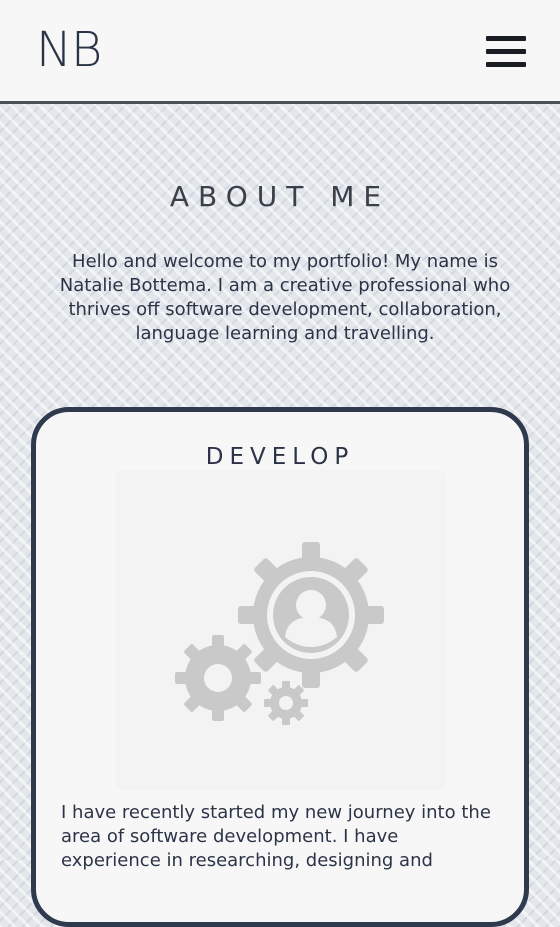 This screenshot has width=560, height=927. I want to click on card-title: DEVELOP, so click(280, 457).